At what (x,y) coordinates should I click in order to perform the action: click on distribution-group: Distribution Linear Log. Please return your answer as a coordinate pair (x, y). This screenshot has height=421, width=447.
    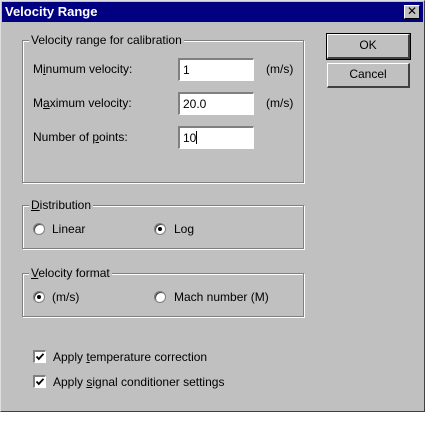
    Looking at the image, I should click on (163, 223).